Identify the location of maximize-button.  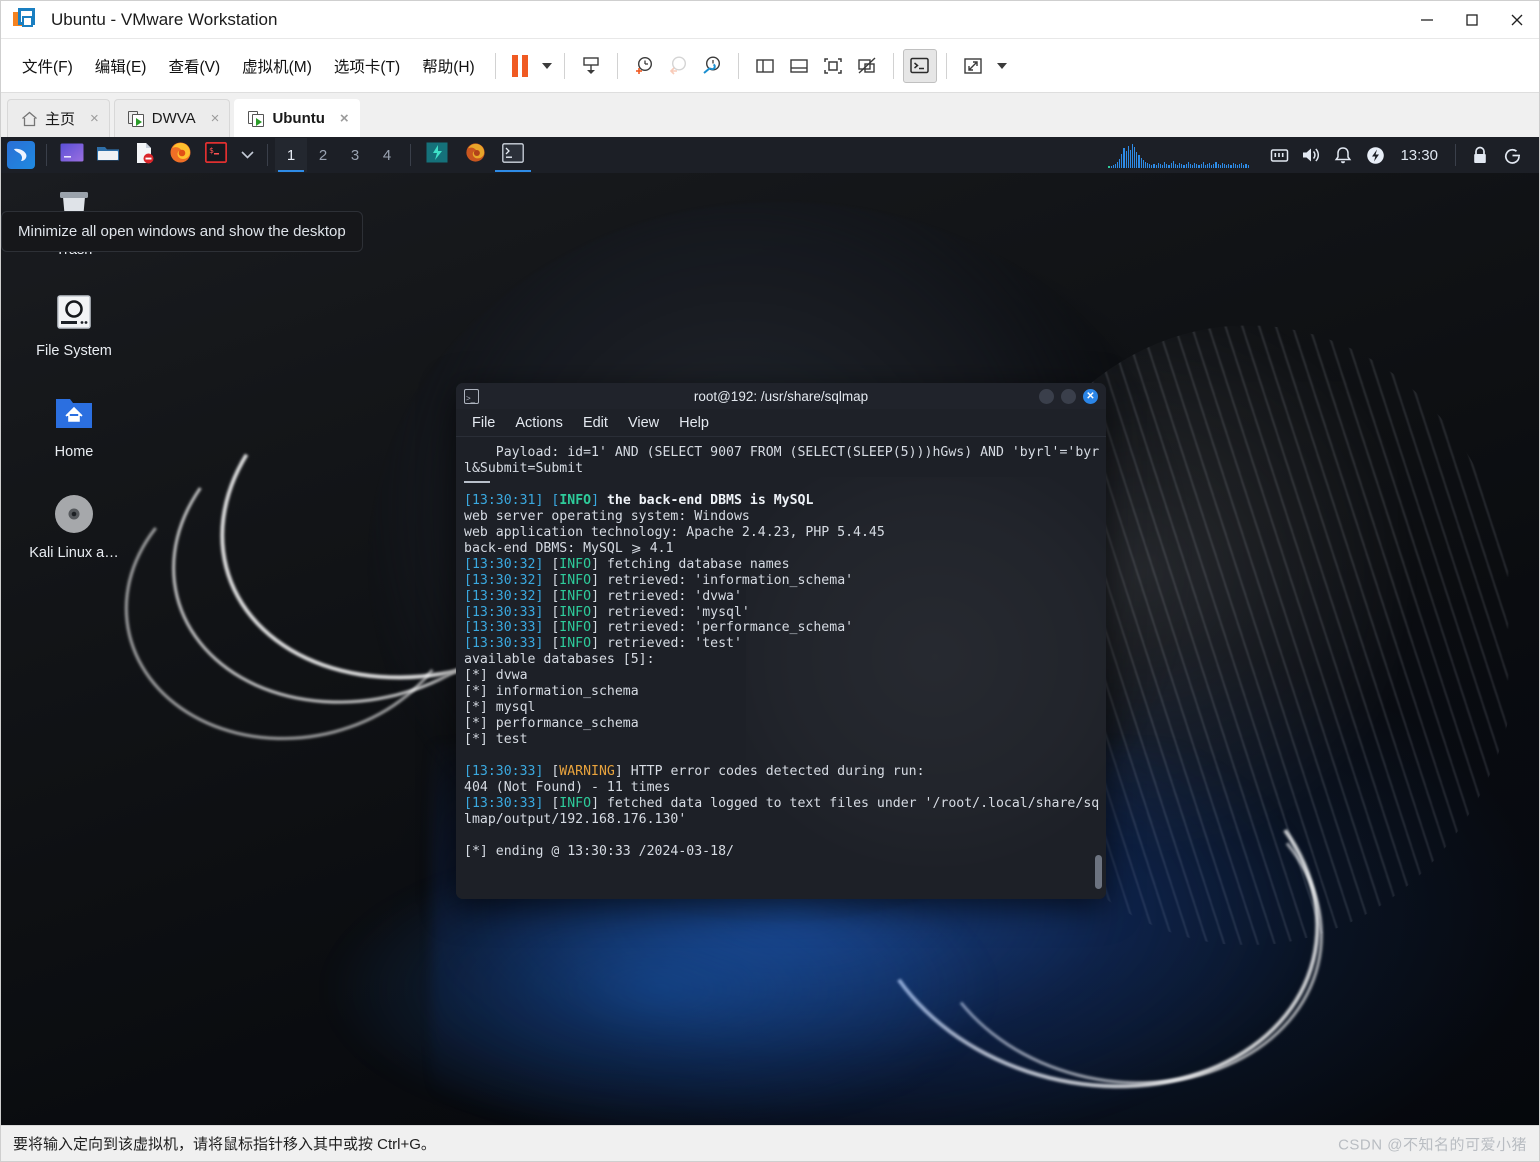
(1471, 19).